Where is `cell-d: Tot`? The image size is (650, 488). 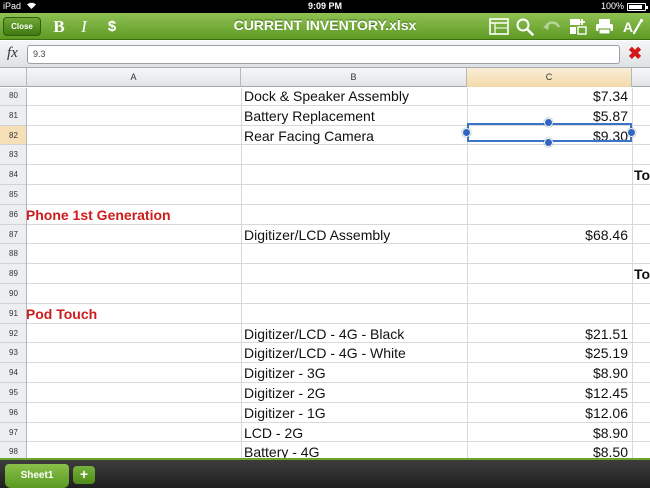
cell-d: Tot is located at coordinates (642, 274).